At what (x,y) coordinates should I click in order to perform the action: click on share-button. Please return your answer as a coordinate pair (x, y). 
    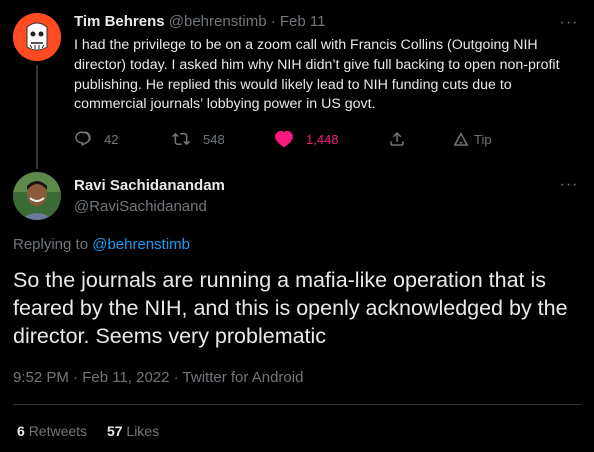
    Looking at the image, I should click on (397, 139).